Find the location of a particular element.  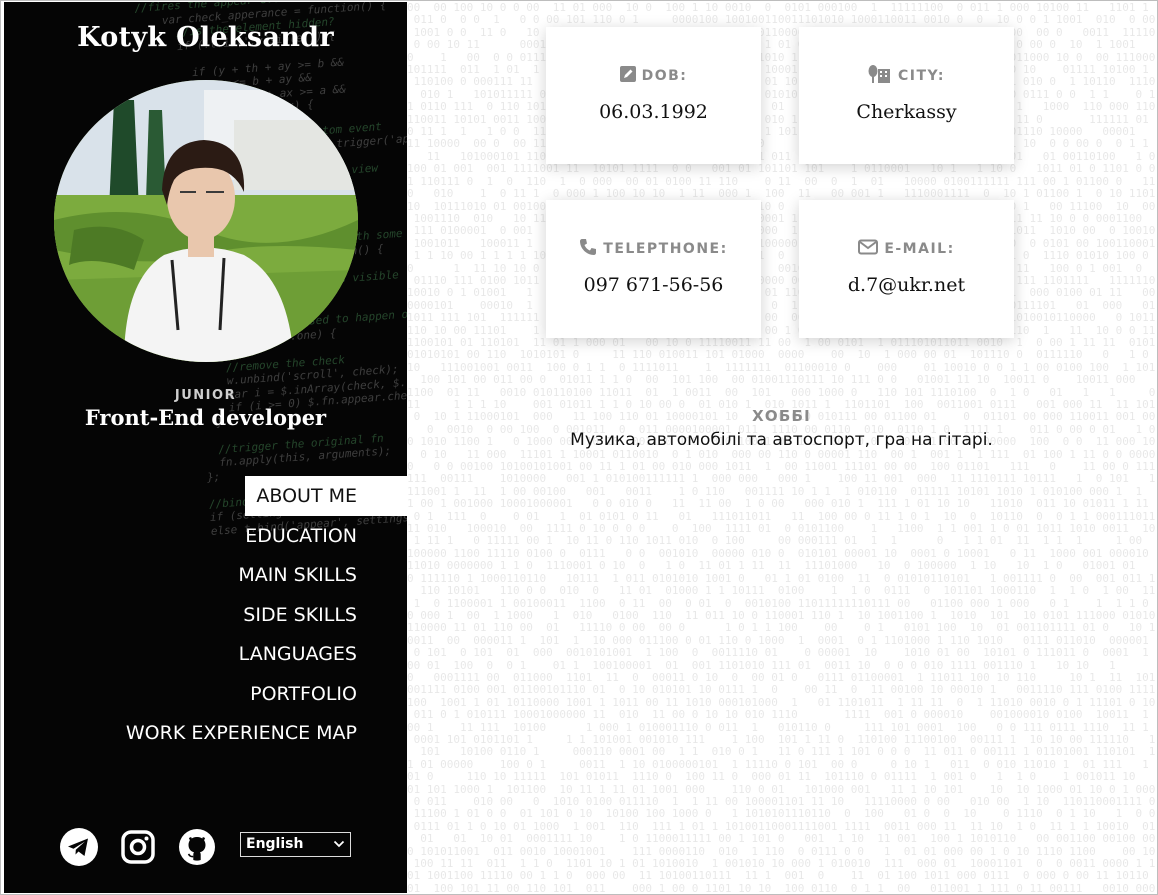

info-card-dob-label: DOB: is located at coordinates (664, 76).